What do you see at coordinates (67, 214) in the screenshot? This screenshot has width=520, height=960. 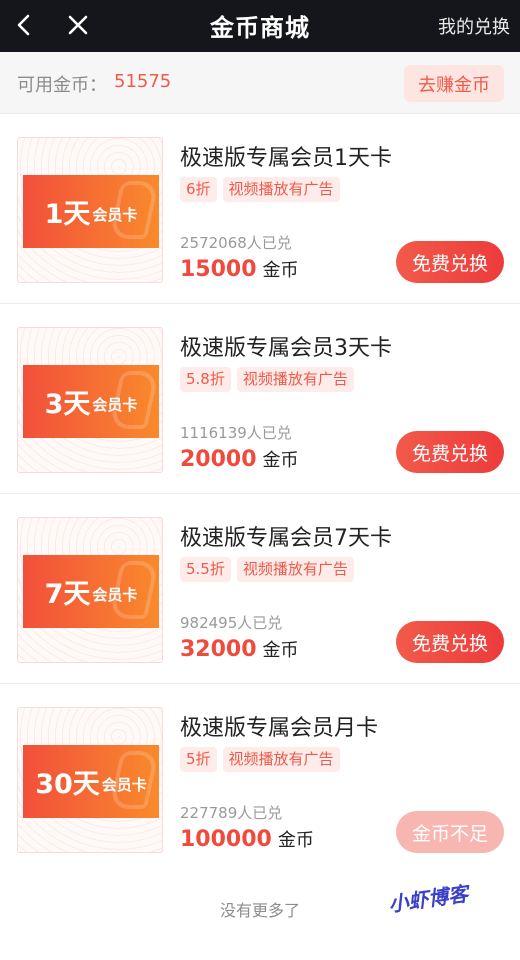 I see `card-days-label: 1天` at bounding box center [67, 214].